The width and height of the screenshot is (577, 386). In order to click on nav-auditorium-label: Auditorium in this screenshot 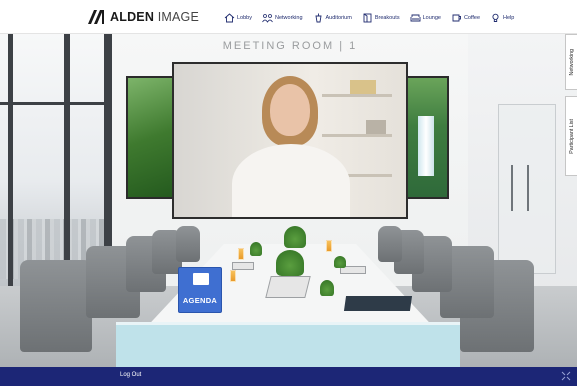, I will do `click(338, 18)`.